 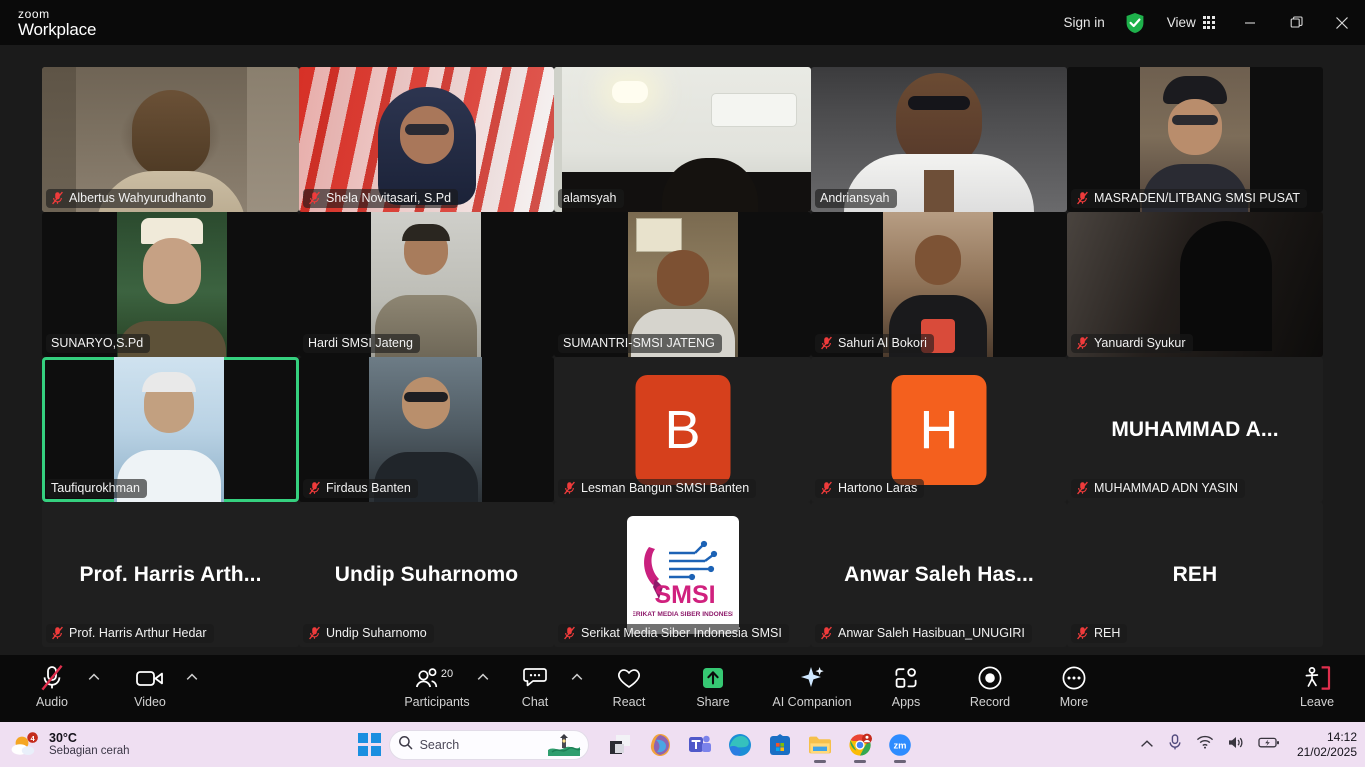 What do you see at coordinates (1181, 22) in the screenshot?
I see `view-label: View` at bounding box center [1181, 22].